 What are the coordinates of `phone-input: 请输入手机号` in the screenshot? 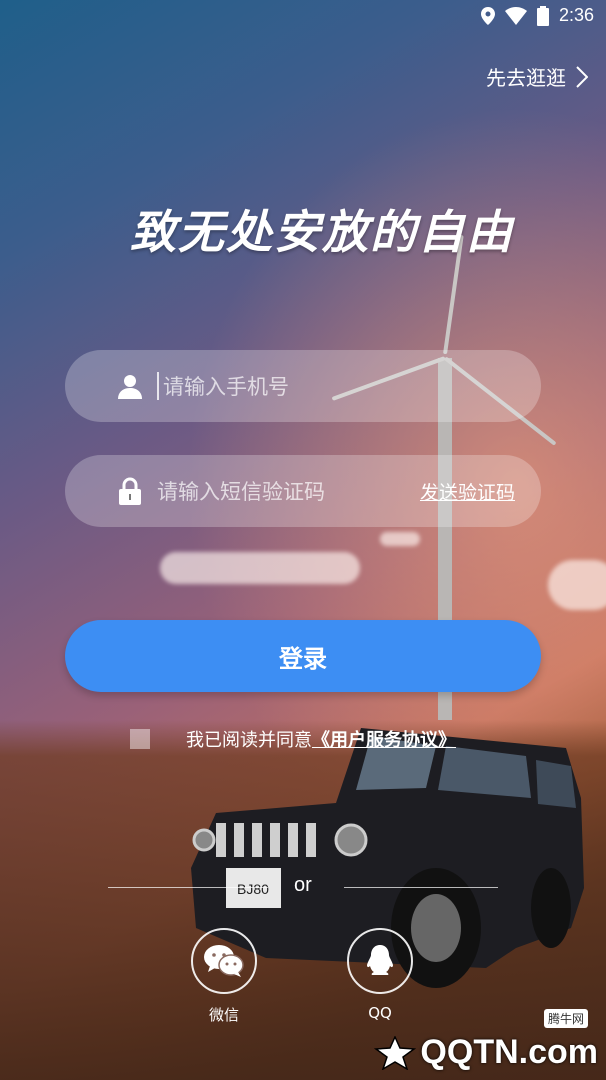 It's located at (303, 386).